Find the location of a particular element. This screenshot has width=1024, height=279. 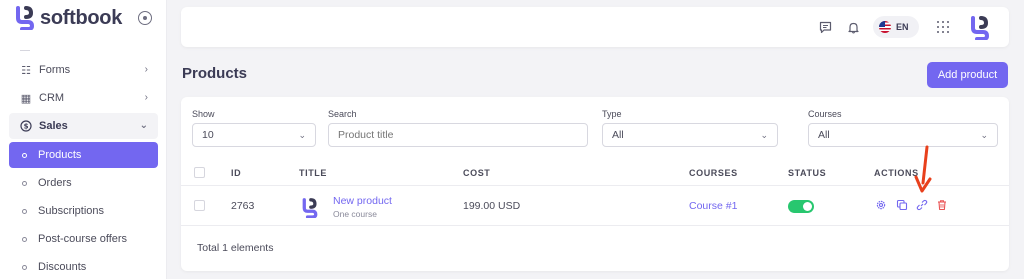

sidebar-item-label: Subscriptions is located at coordinates (71, 211).